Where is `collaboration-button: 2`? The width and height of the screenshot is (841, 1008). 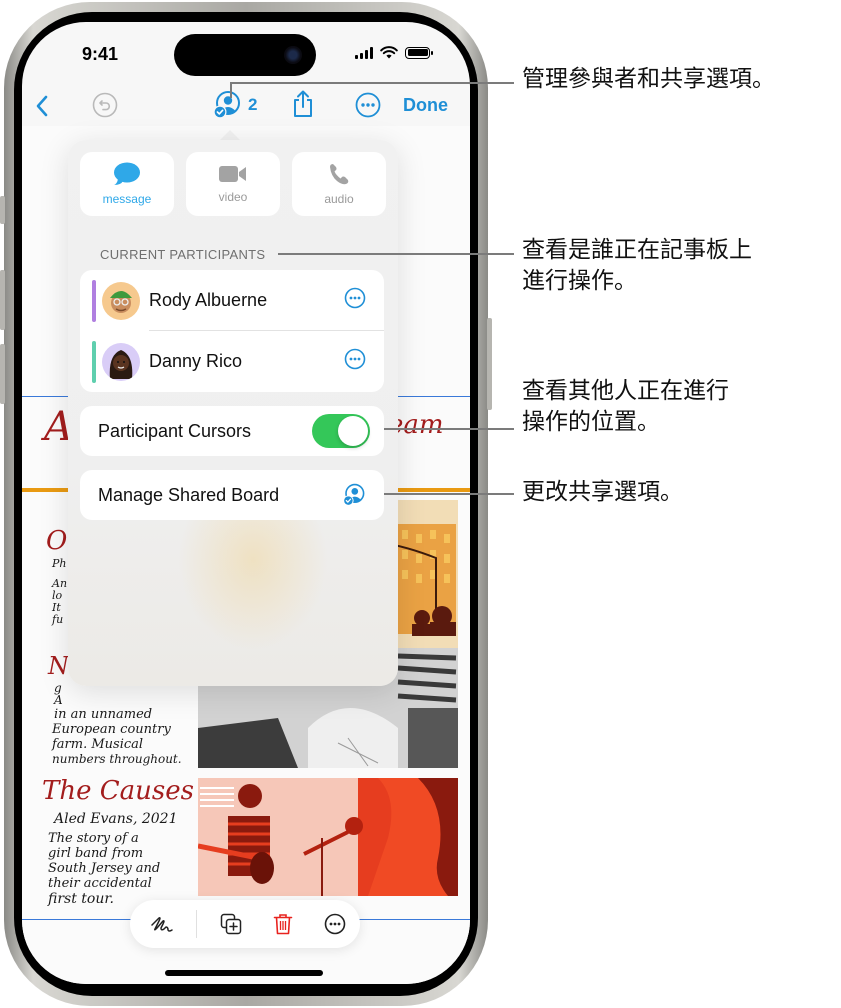
collaboration-button: 2 is located at coordinates (234, 105).